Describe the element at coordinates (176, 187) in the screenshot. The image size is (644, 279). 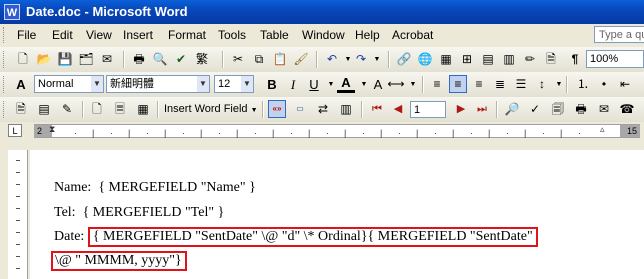
I see `name-mergefield: { MERGEFIELD "Name" }` at that location.